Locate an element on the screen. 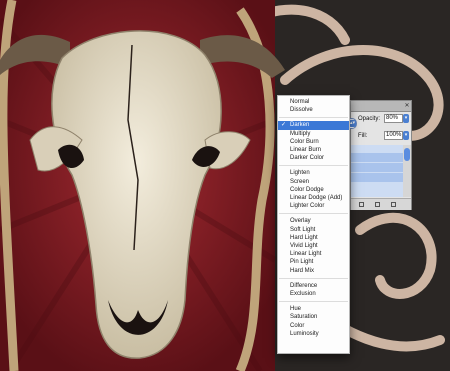  opacity-input: 80% is located at coordinates (393, 118).